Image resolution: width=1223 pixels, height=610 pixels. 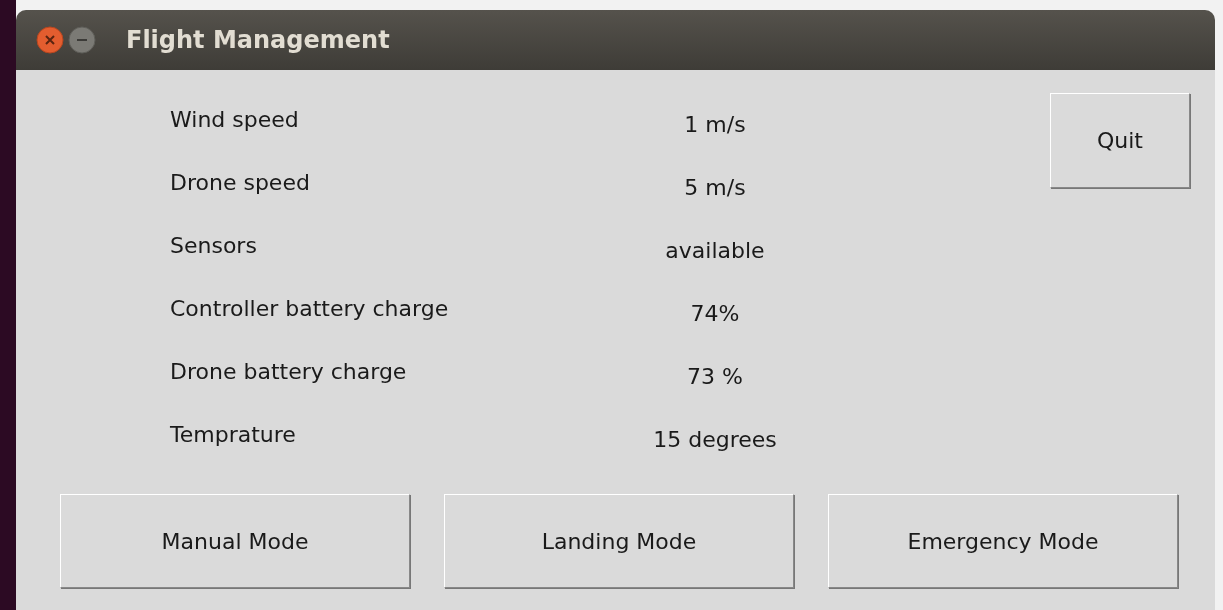 What do you see at coordinates (715, 439) in the screenshot?
I see `reading-value: 15 degrees` at bounding box center [715, 439].